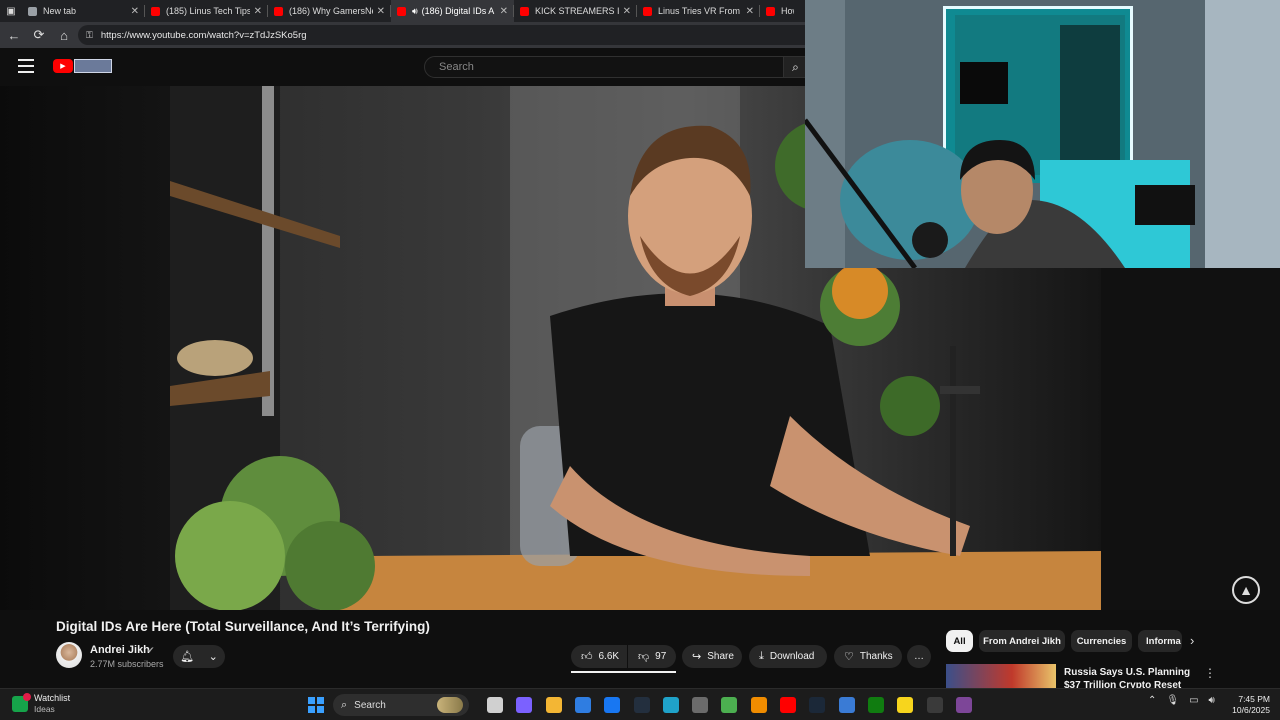  Describe the element at coordinates (587, 657) in the screenshot. I see `thumbs-up-icon: 👍︎` at that location.